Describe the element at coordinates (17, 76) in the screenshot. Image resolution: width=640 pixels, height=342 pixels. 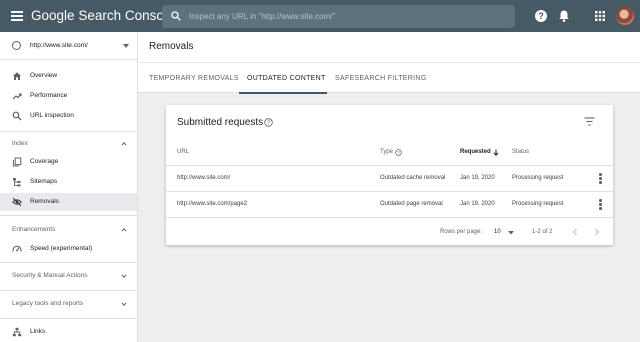
I see `home-icon` at that location.